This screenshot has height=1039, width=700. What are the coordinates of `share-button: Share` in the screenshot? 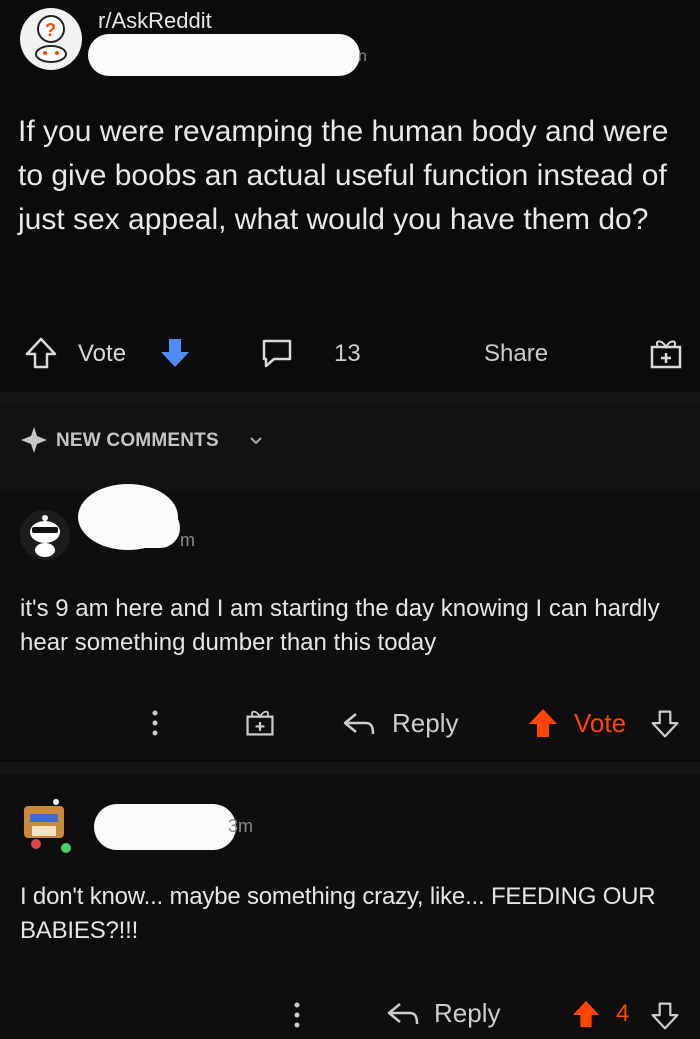 It's located at (516, 354).